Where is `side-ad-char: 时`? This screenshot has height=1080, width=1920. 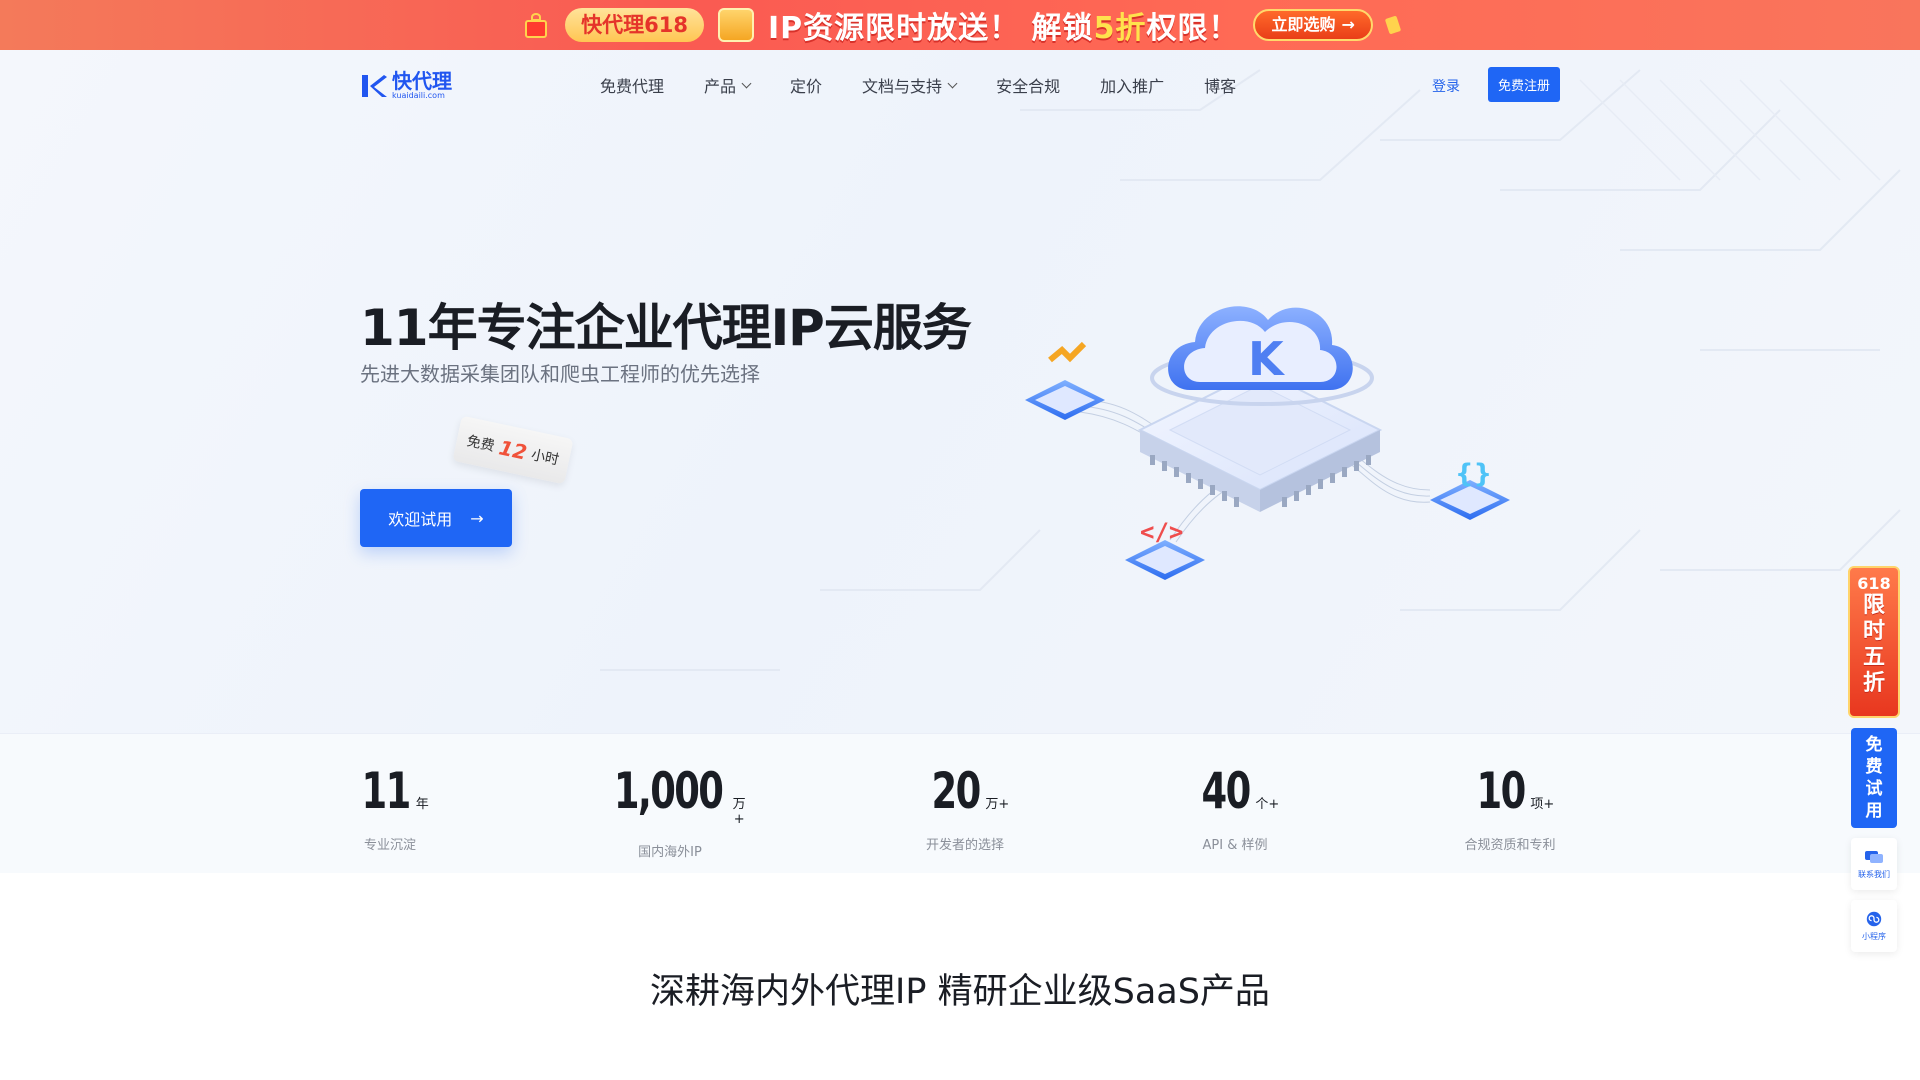 side-ad-char: 时 is located at coordinates (1873, 631).